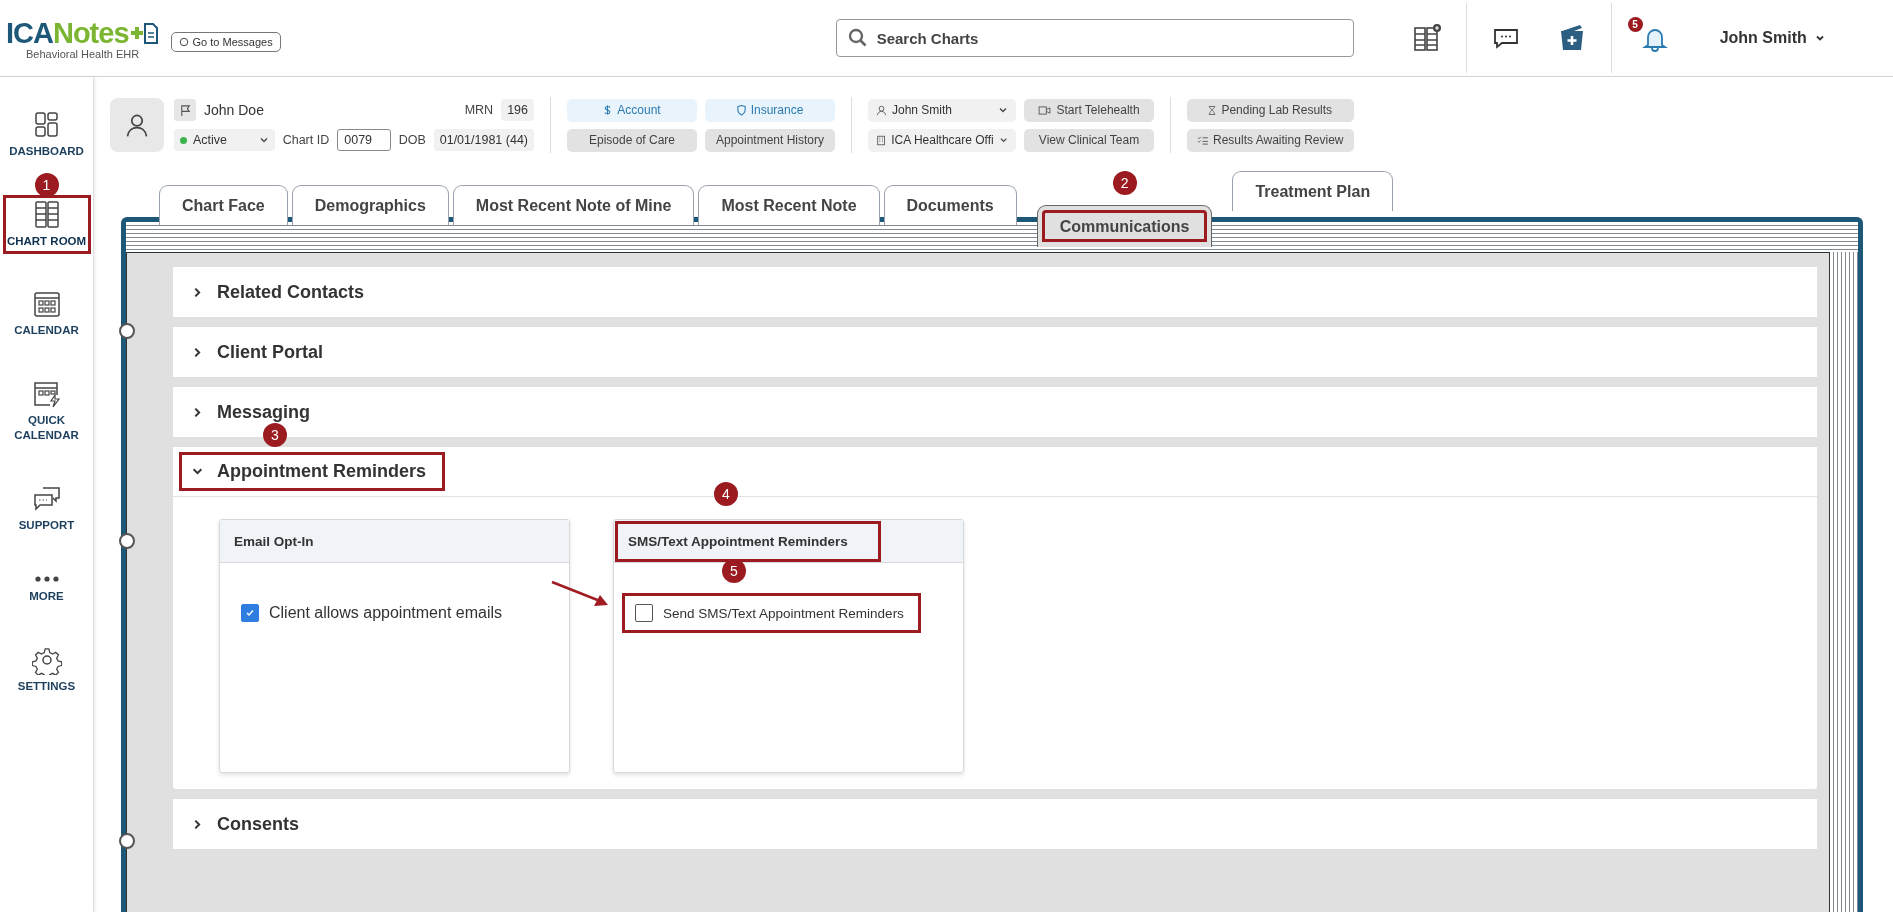 The width and height of the screenshot is (1893, 912). What do you see at coordinates (373, 613) in the screenshot?
I see `checkbox-option: Client allows appointment emails` at bounding box center [373, 613].